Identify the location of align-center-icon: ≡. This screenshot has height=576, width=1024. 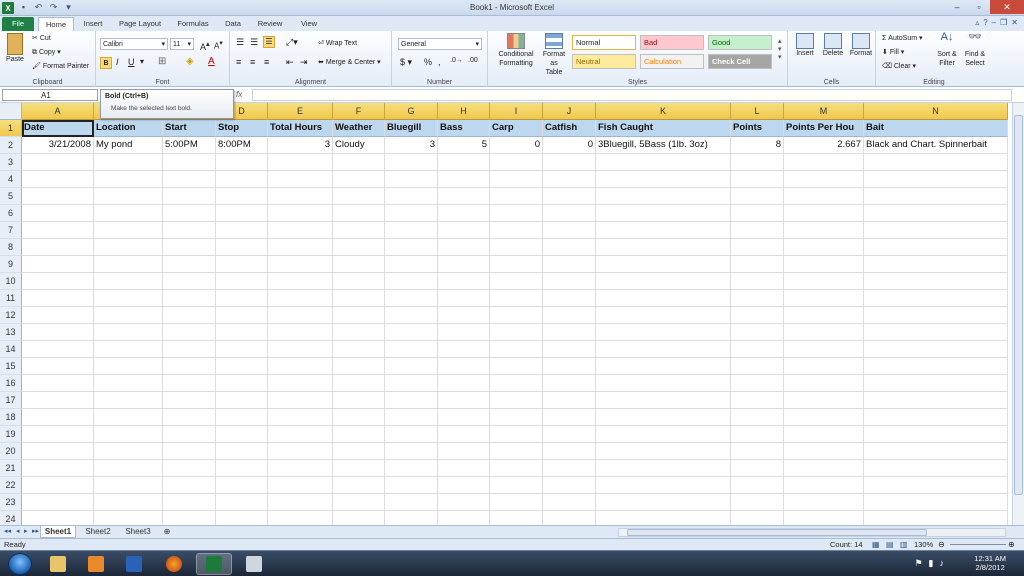
(252, 62).